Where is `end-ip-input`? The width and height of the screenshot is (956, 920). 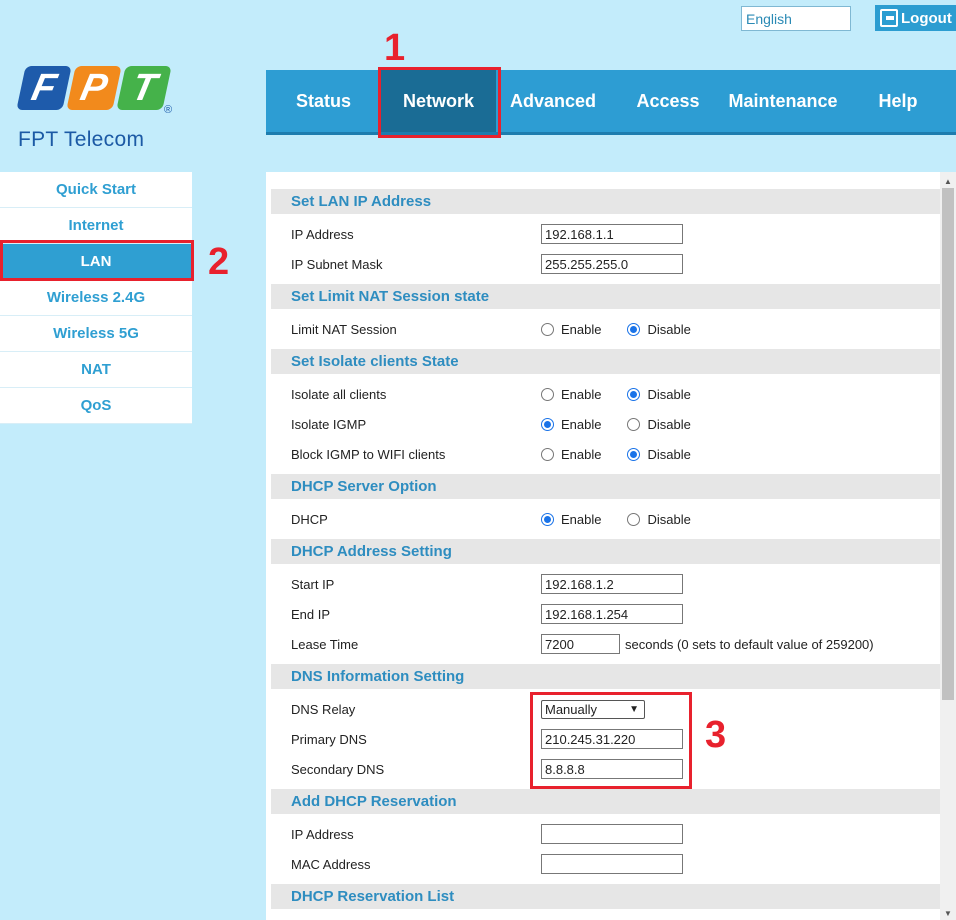 end-ip-input is located at coordinates (612, 614).